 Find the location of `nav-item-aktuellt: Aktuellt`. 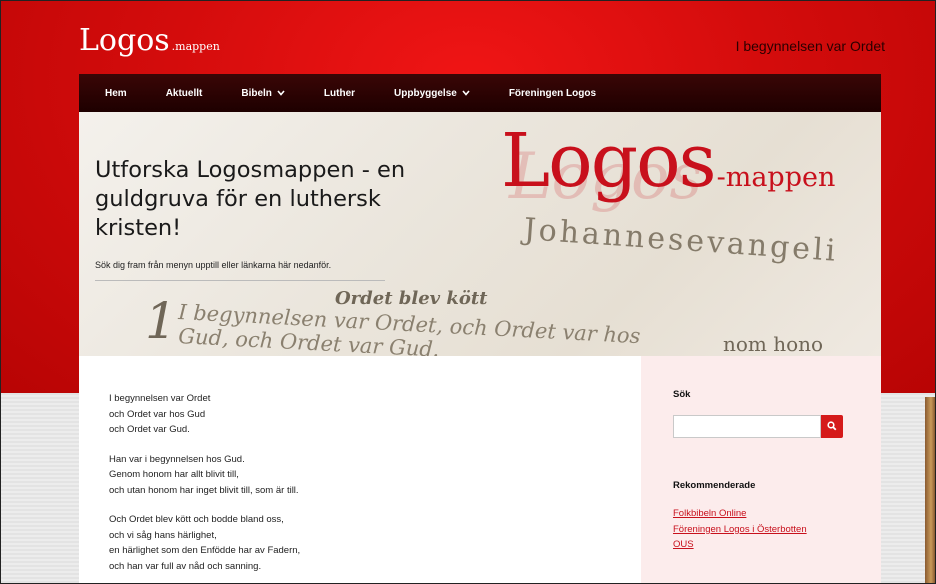

nav-item-aktuellt: Aktuellt is located at coordinates (184, 93).